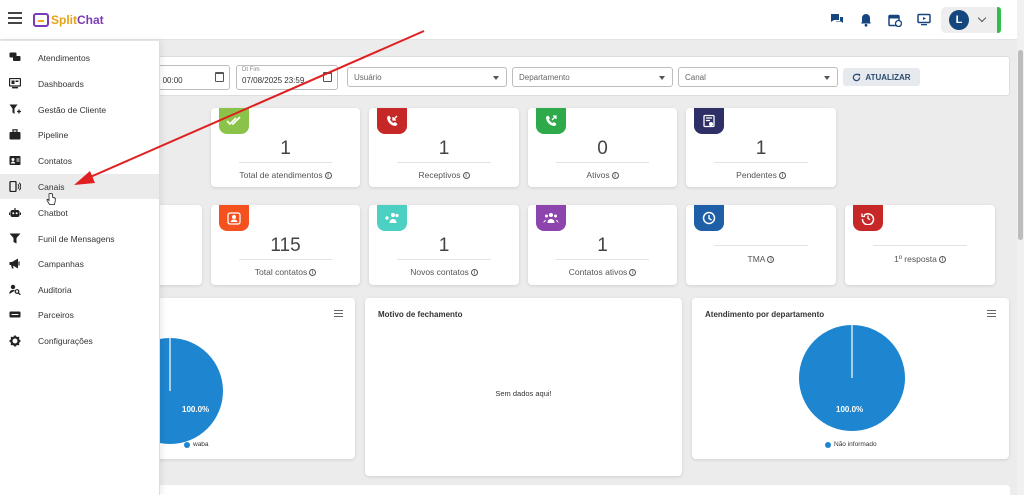 This screenshot has width=1024, height=495. What do you see at coordinates (857, 77) in the screenshot?
I see `refresh-icon` at bounding box center [857, 77].